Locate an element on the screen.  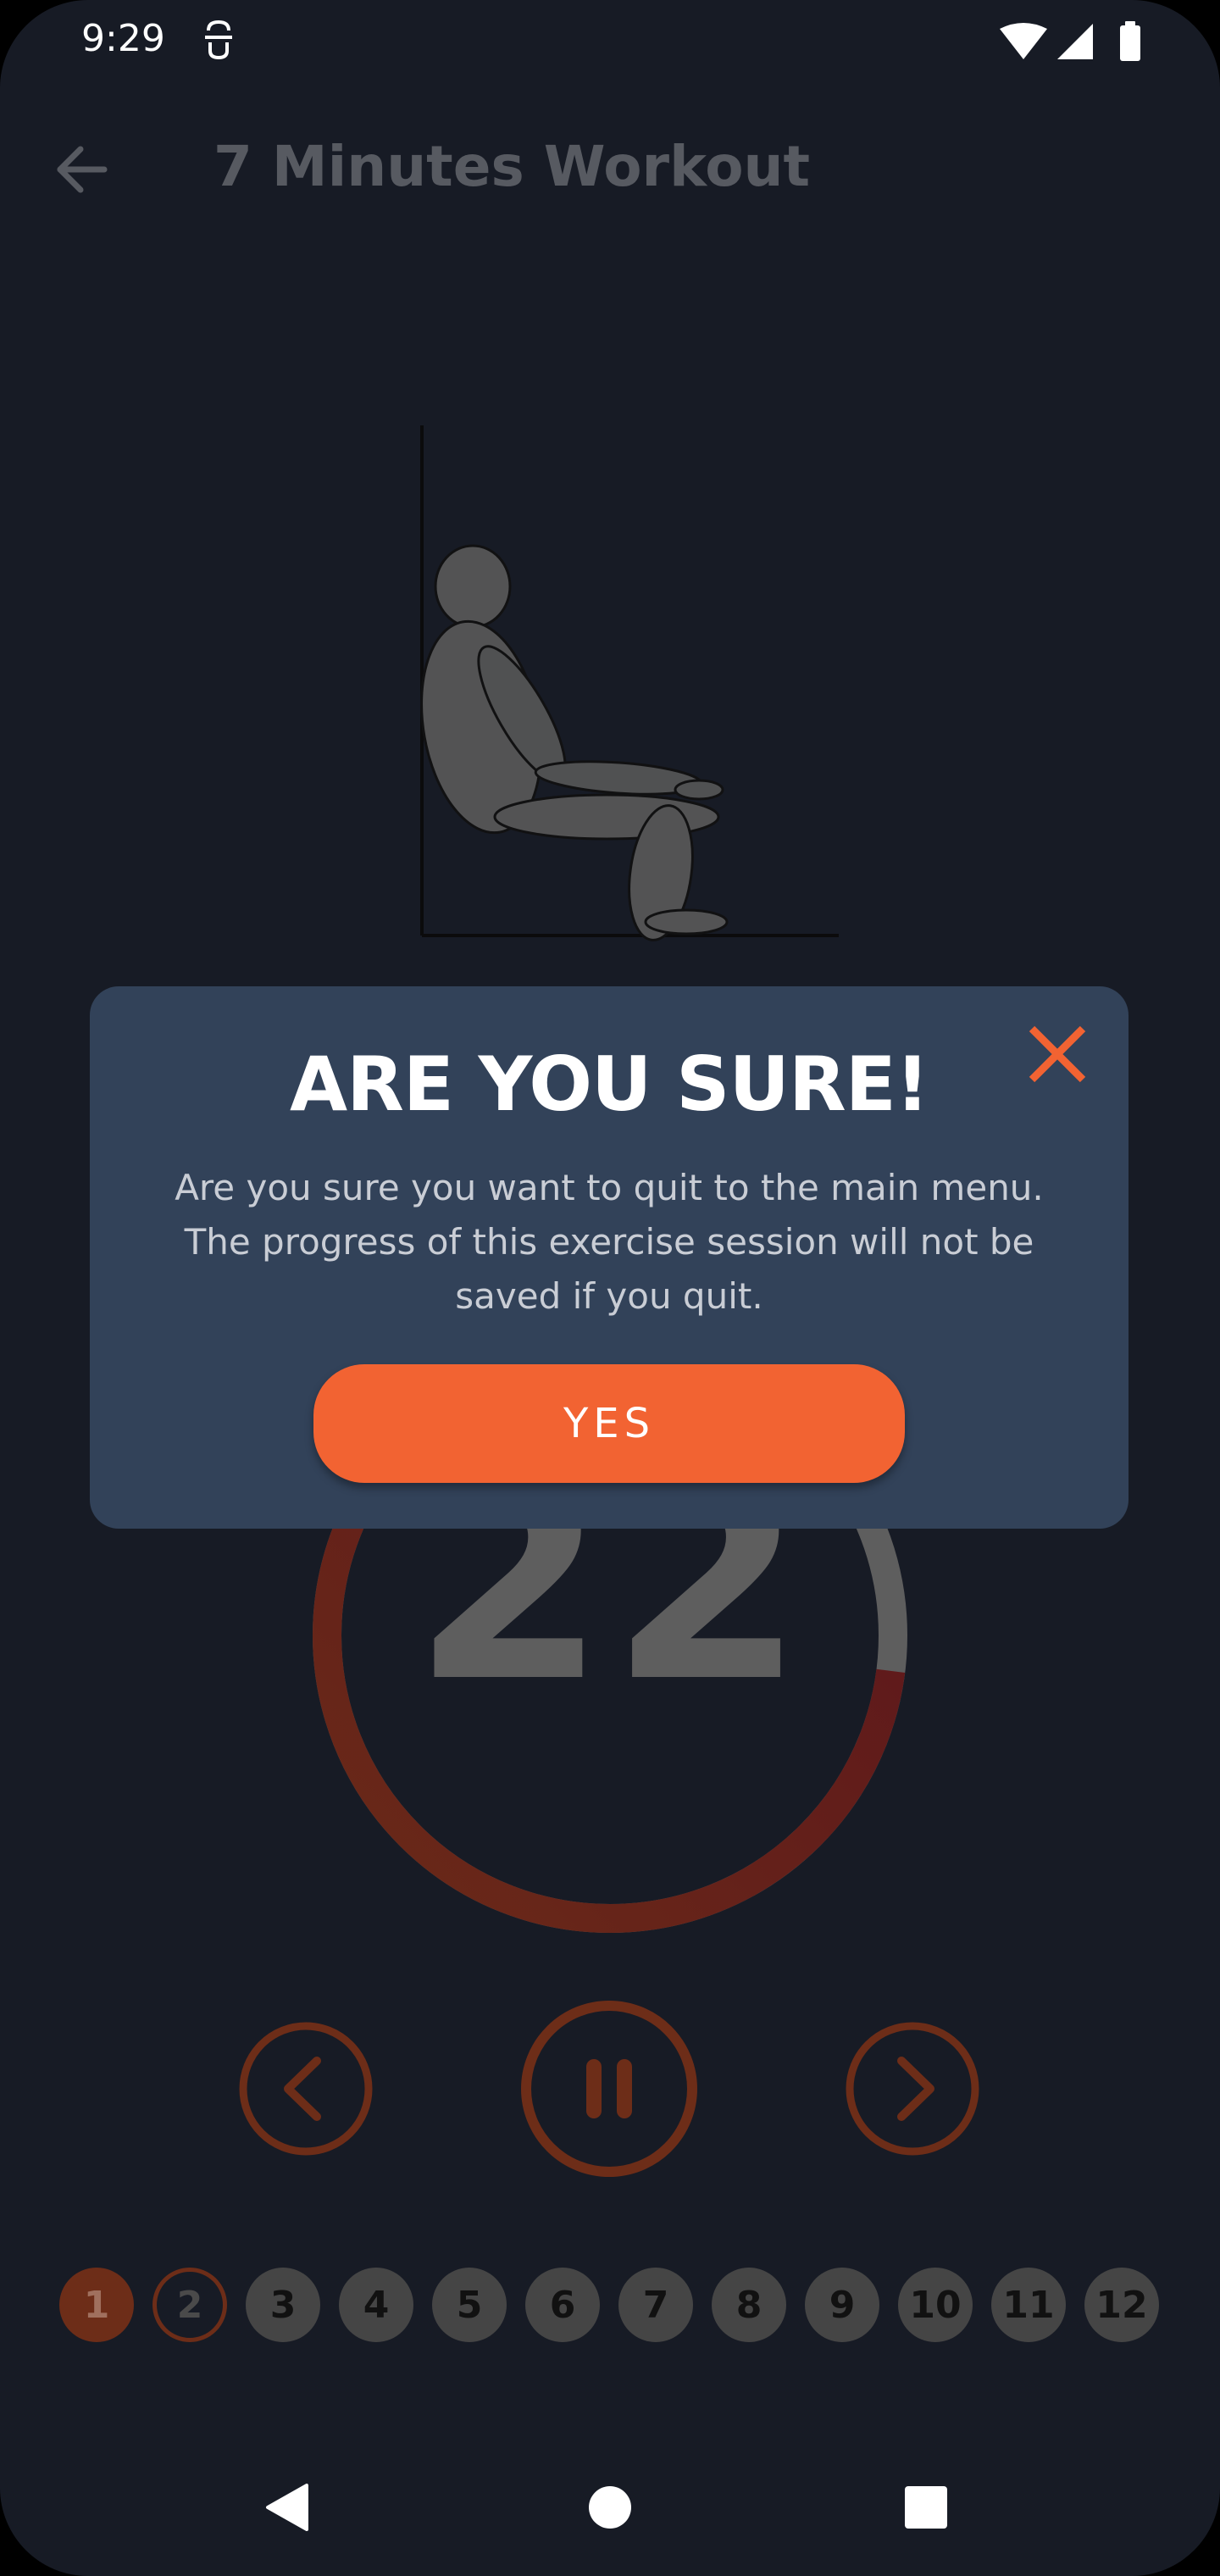
step-indicator-11: 11 is located at coordinates (1028, 2305).